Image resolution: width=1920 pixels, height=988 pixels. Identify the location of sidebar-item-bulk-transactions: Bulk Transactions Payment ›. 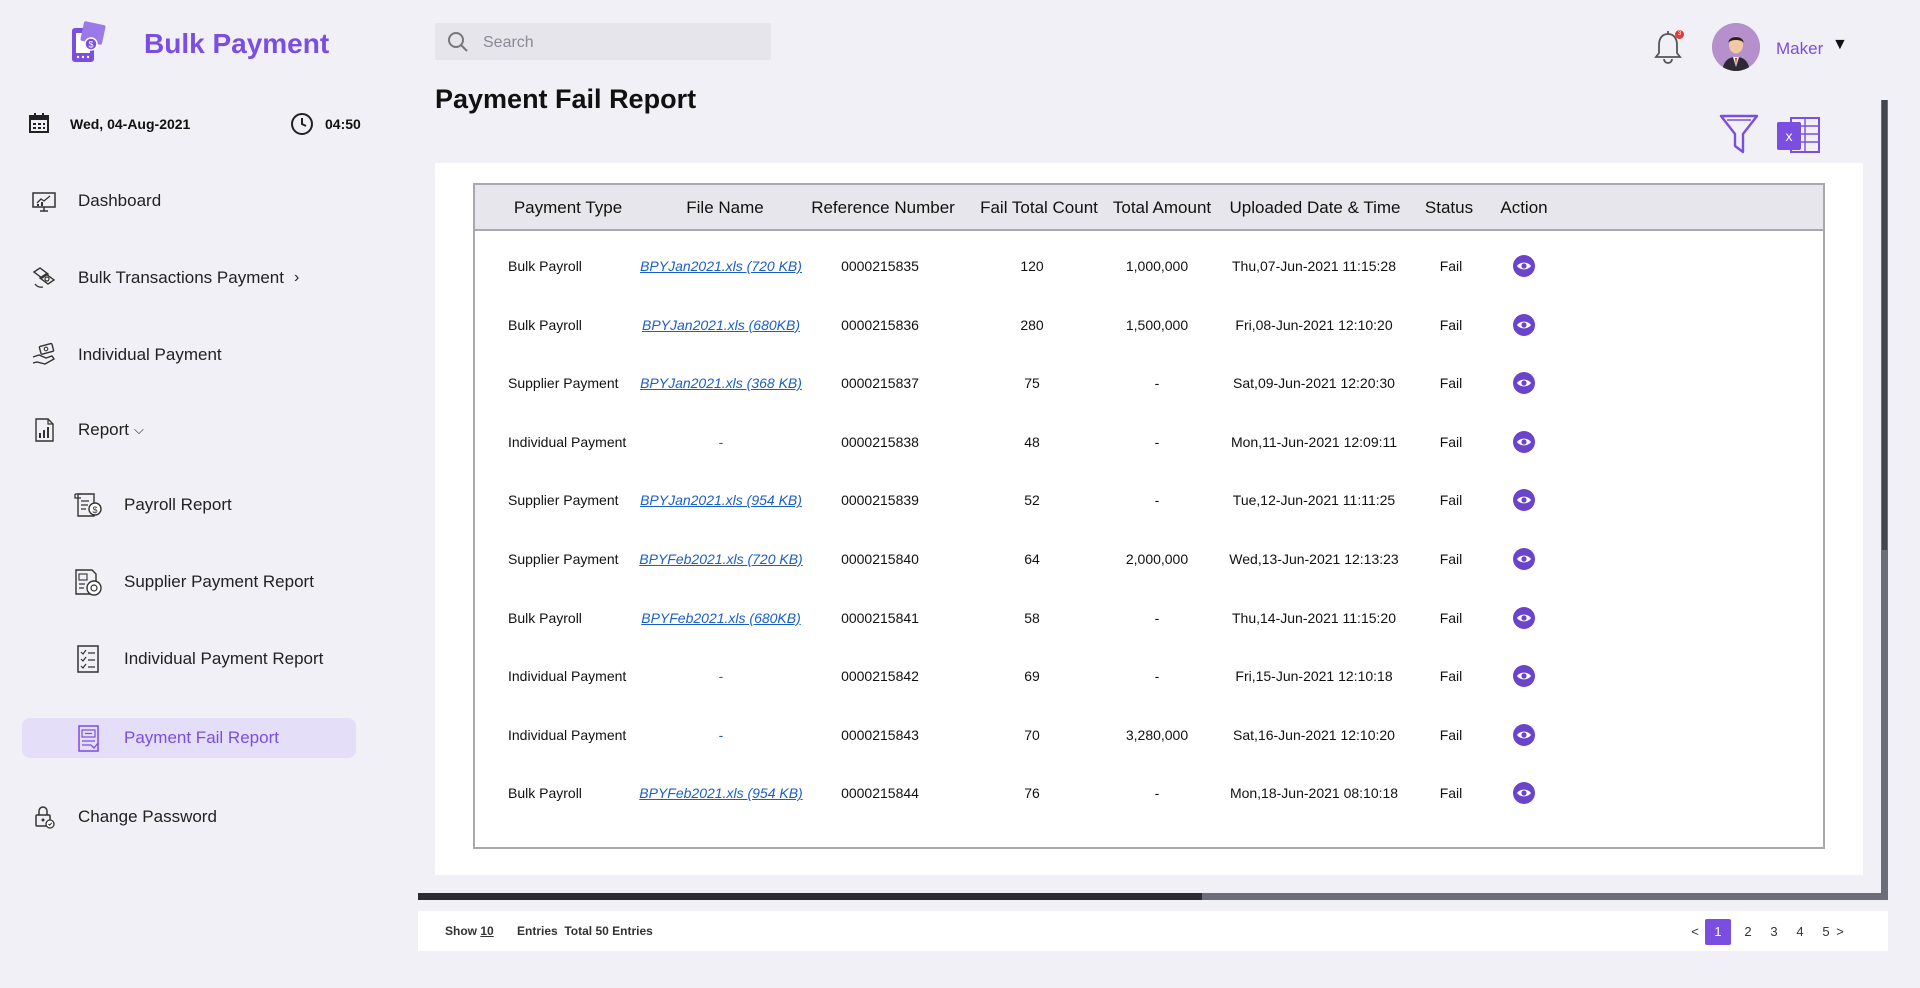
(189, 278).